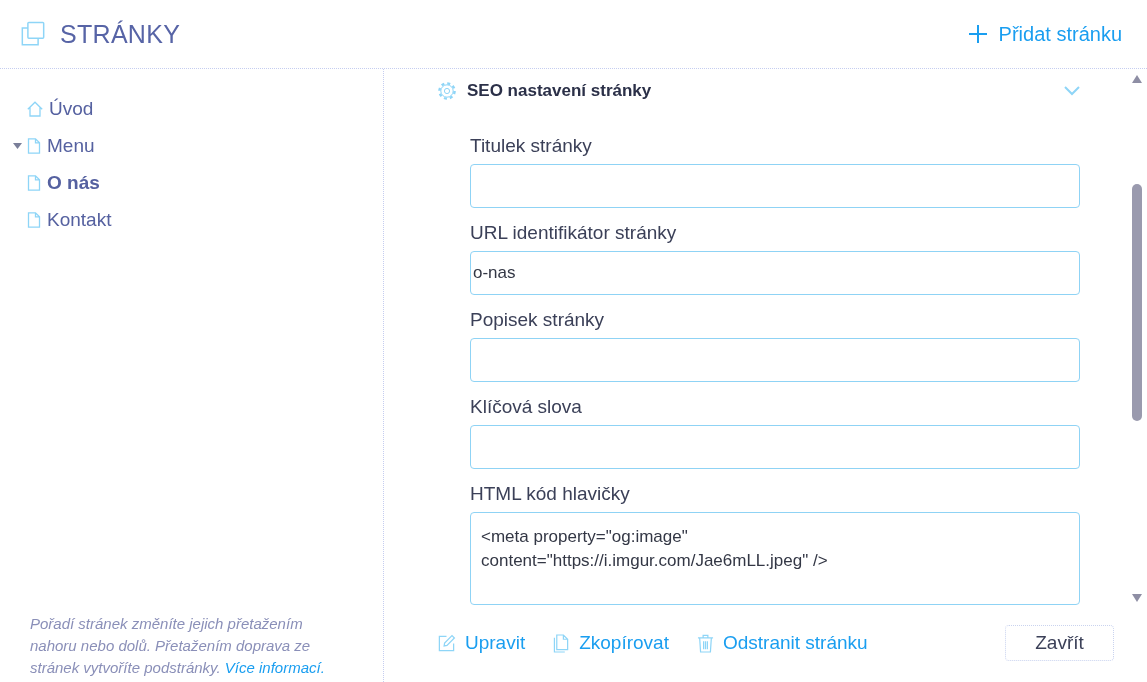  Describe the element at coordinates (574, 233) in the screenshot. I see `field-label: URL identifikátor stránky` at that location.